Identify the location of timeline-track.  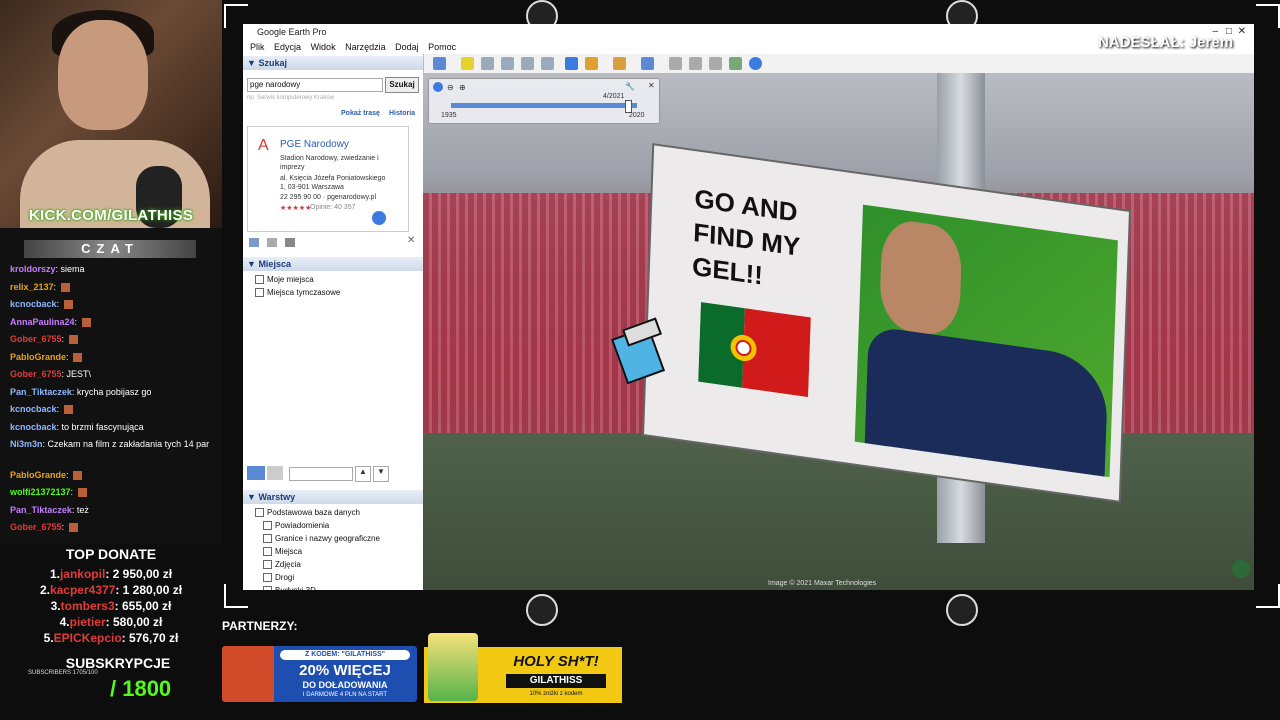
(544, 105).